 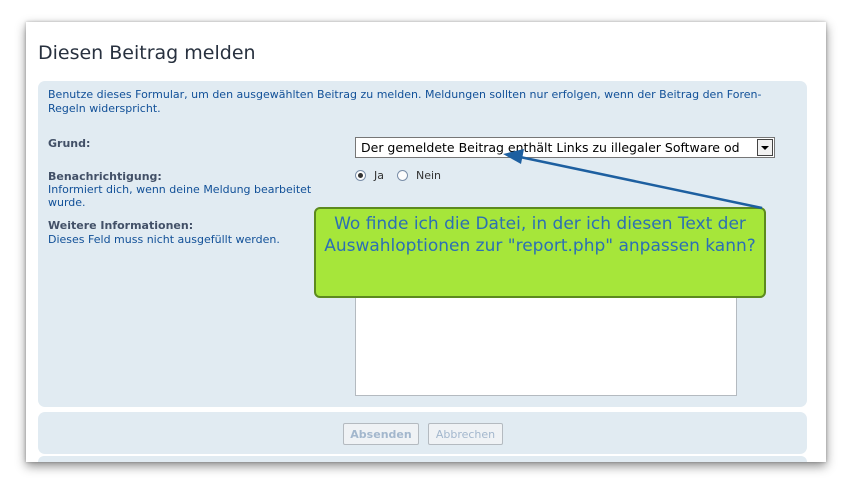 What do you see at coordinates (765, 147) in the screenshot?
I see `chevron-down-icon` at bounding box center [765, 147].